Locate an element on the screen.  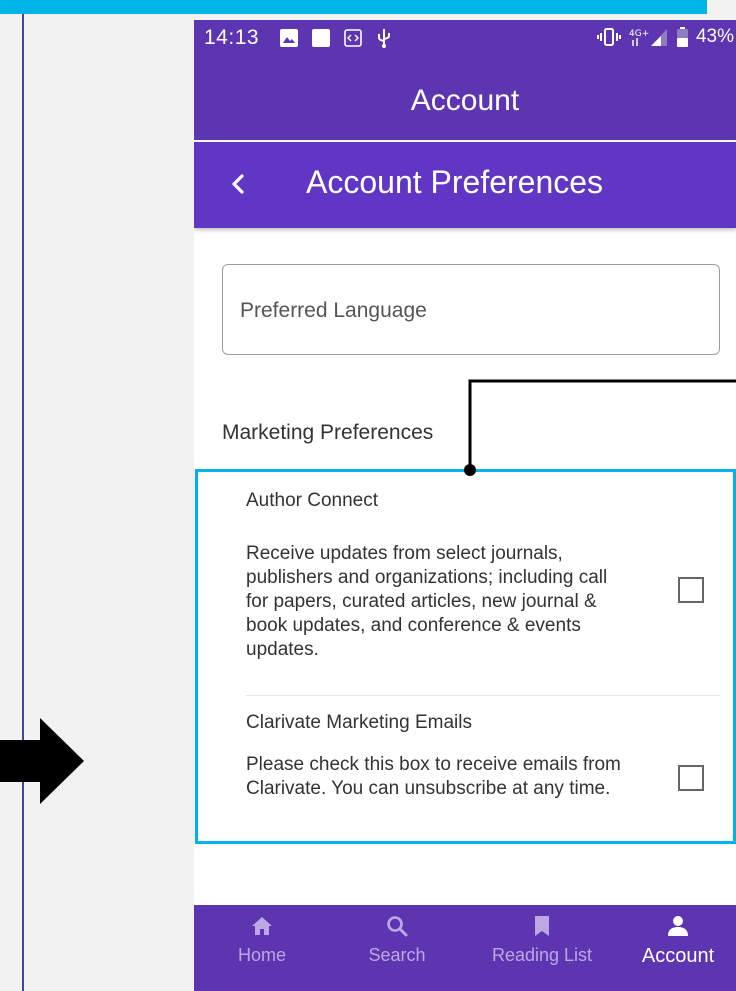
sub-header: Account Preferences is located at coordinates (465, 185).